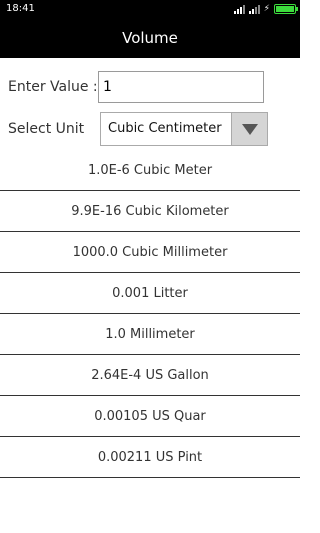  I want to click on page-title: Volume, so click(150, 38).